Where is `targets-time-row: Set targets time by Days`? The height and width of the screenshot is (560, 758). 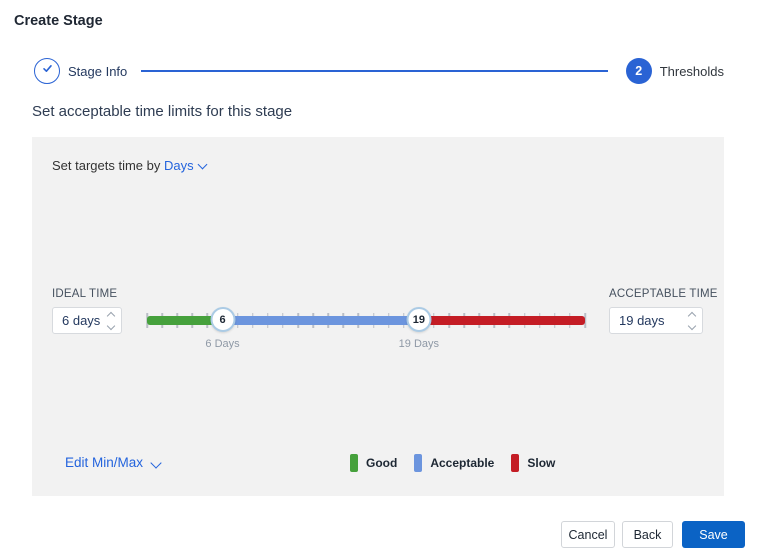 targets-time-row: Set targets time by Days is located at coordinates (130, 165).